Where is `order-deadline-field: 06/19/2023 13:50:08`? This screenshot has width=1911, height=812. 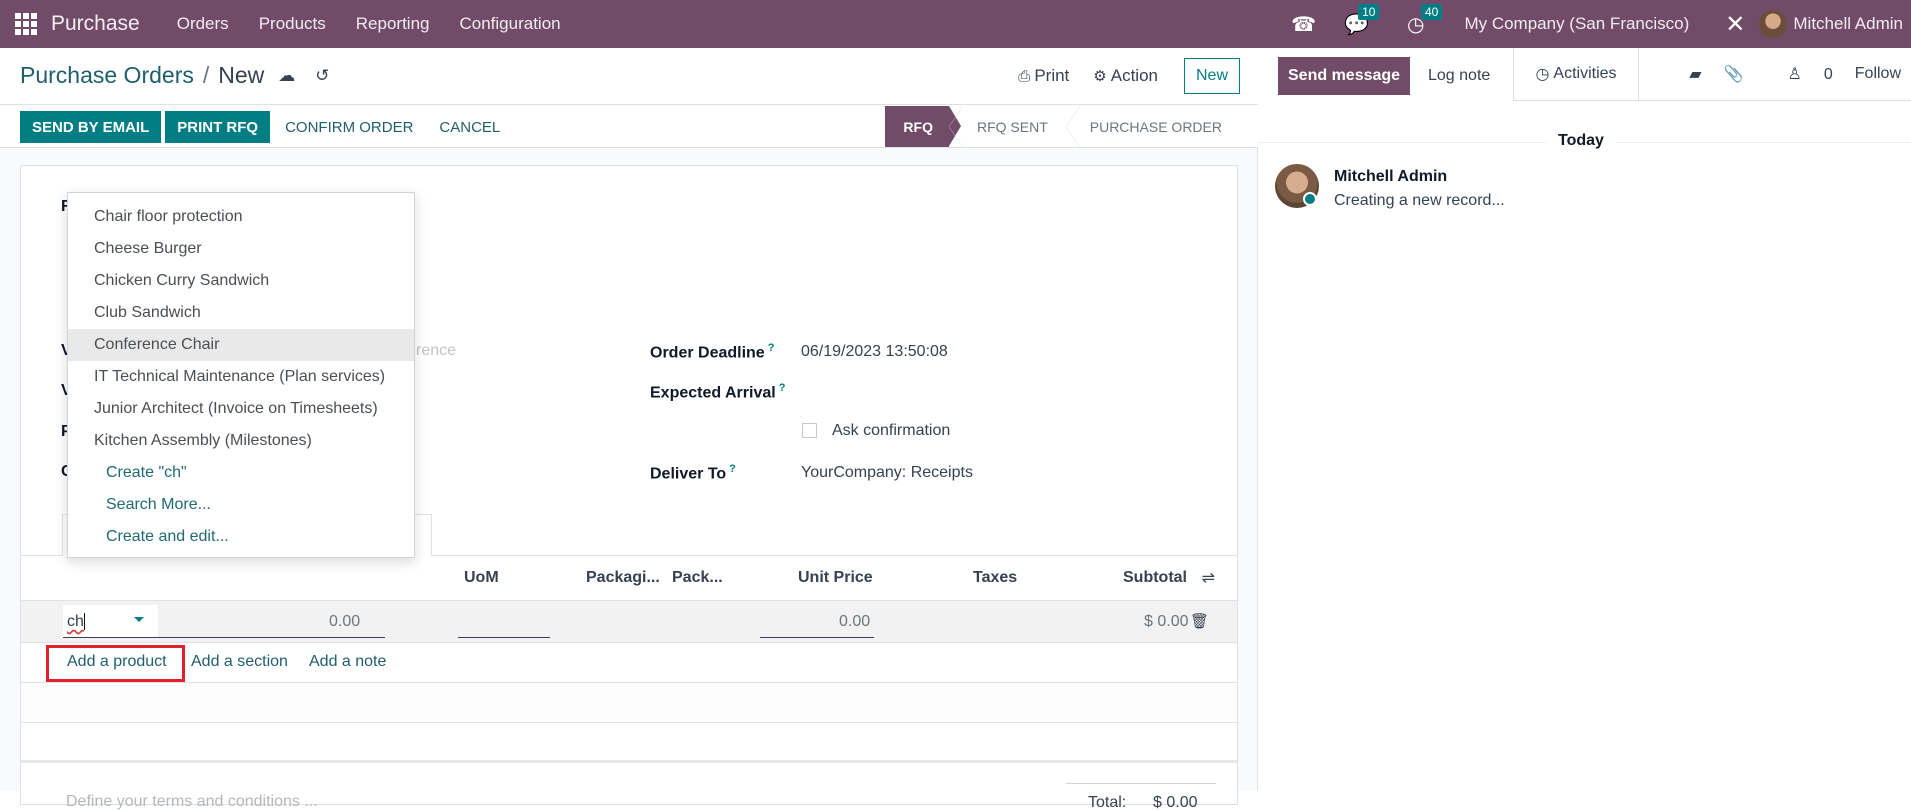
order-deadline-field: 06/19/2023 13:50:08 is located at coordinates (874, 352).